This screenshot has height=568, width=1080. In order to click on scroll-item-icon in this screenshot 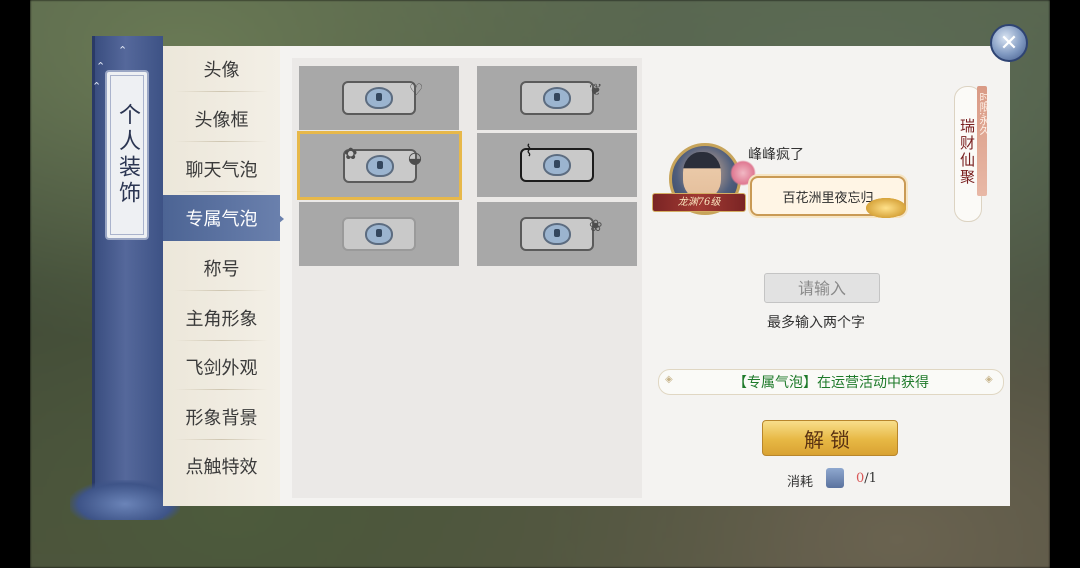, I will do `click(835, 478)`.